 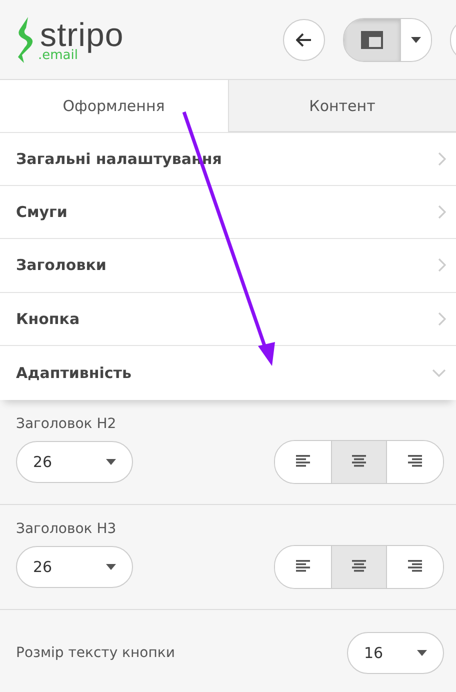 What do you see at coordinates (95, 652) in the screenshot?
I see `setting-label: Розмір тексту кнопки` at bounding box center [95, 652].